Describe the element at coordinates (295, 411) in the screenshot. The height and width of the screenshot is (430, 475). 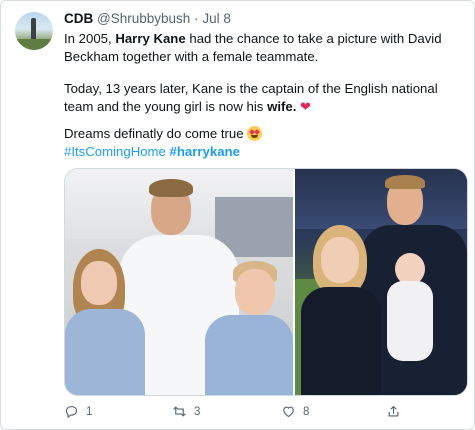
I see `like-button: 8` at that location.